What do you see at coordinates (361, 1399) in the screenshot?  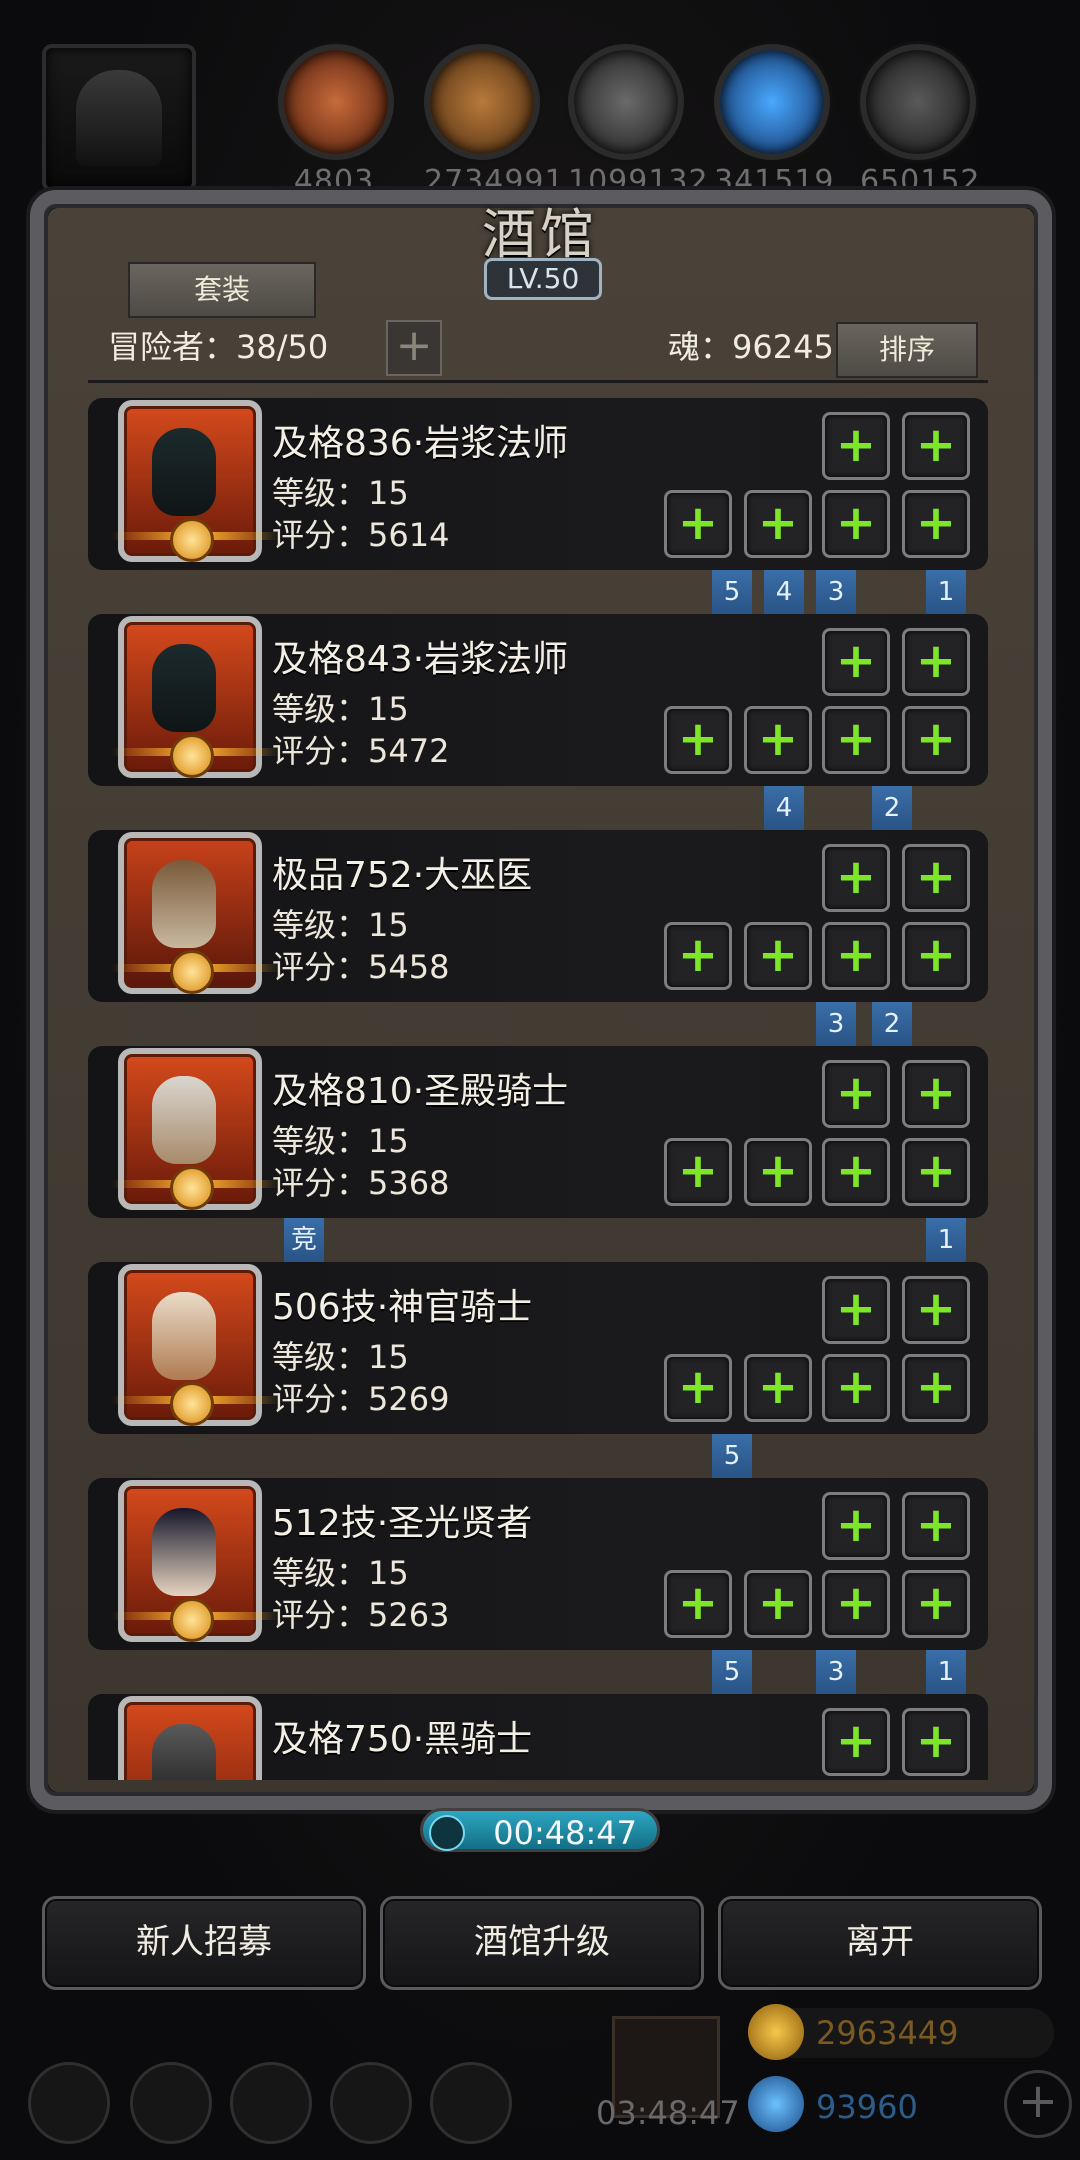 I see `hero-score: 评分：5269` at bounding box center [361, 1399].